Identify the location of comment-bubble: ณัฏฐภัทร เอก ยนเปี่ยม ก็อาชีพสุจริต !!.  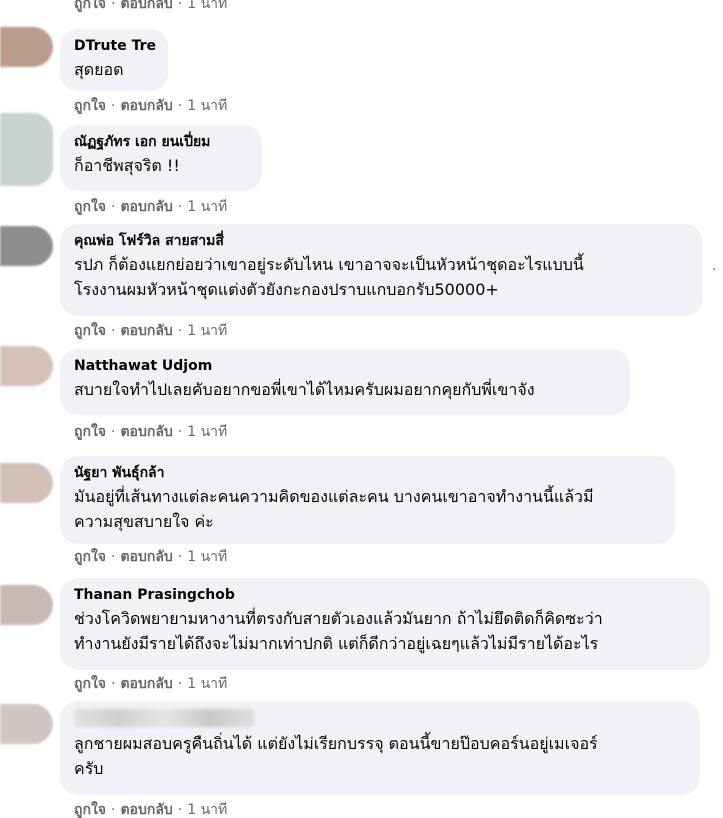
(161, 158).